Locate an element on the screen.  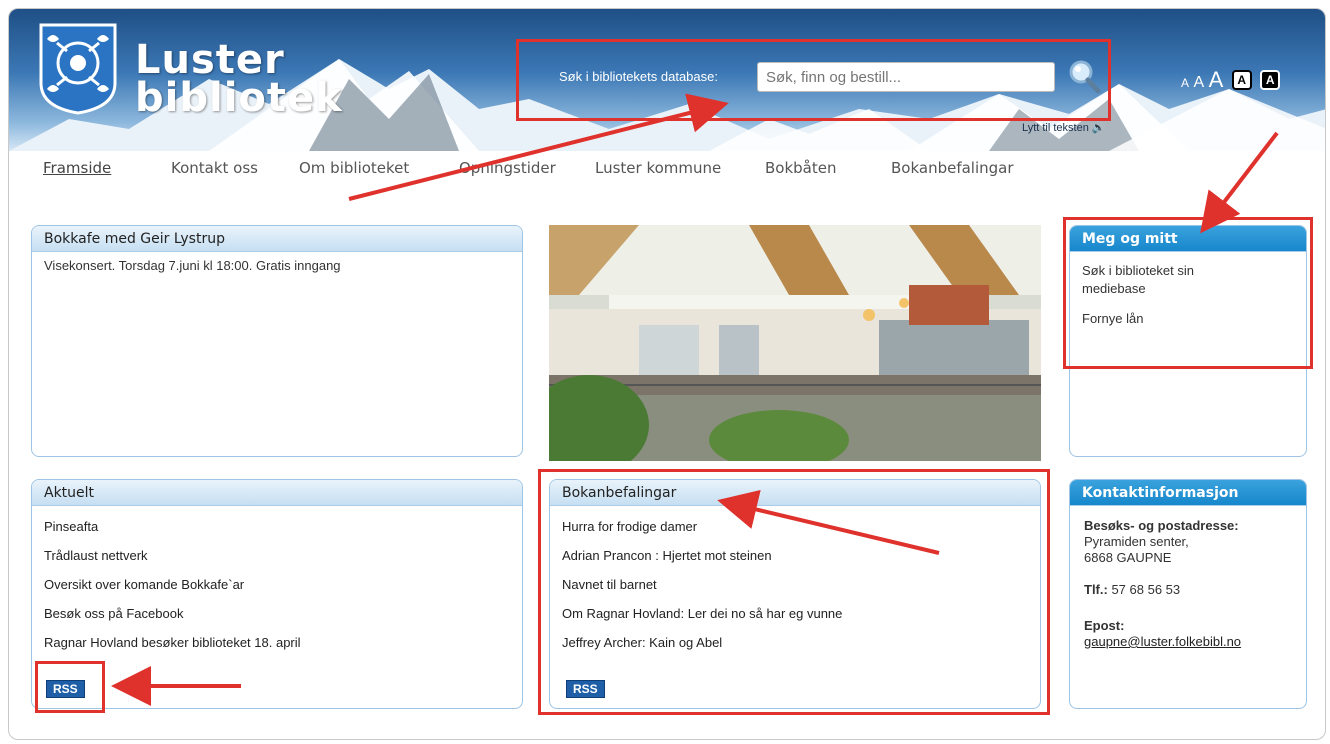
listen-text-link: Lytt til teksten 🔊 is located at coordinates (1064, 127).